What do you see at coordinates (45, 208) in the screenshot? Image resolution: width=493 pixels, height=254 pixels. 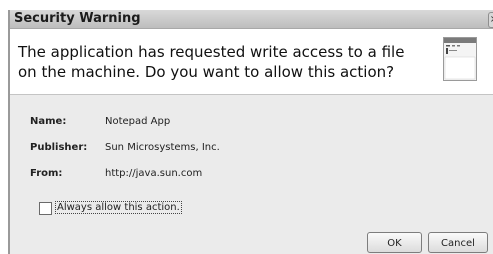 I see `always-allow-checkbox` at bounding box center [45, 208].